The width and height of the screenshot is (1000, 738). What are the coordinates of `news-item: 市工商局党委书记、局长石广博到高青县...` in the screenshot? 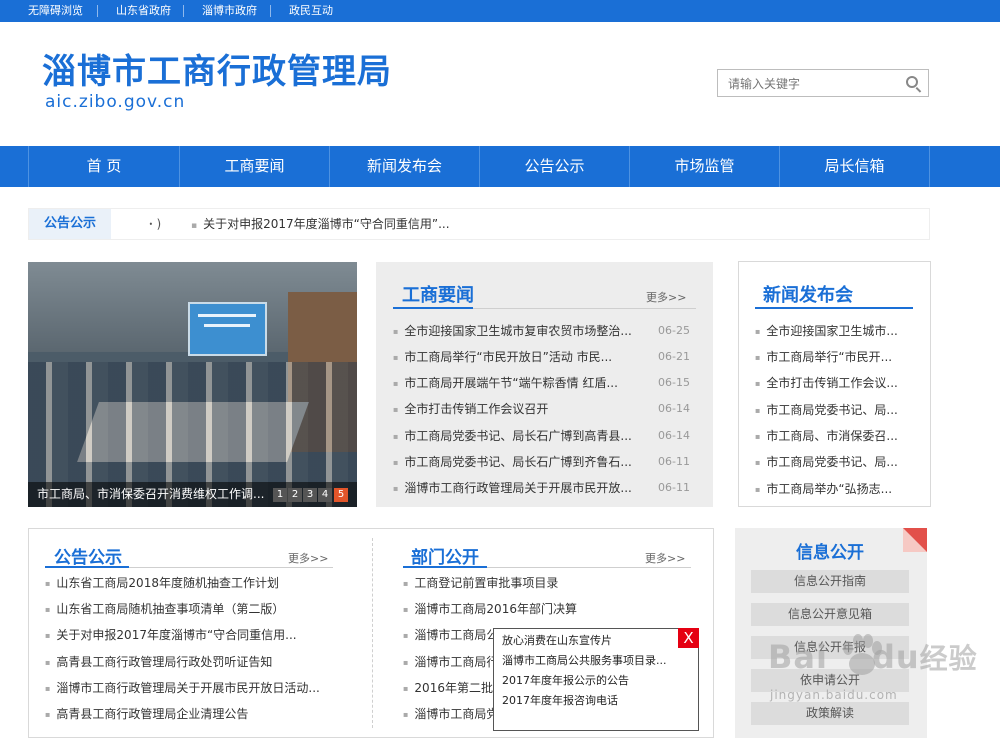 It's located at (512, 436).